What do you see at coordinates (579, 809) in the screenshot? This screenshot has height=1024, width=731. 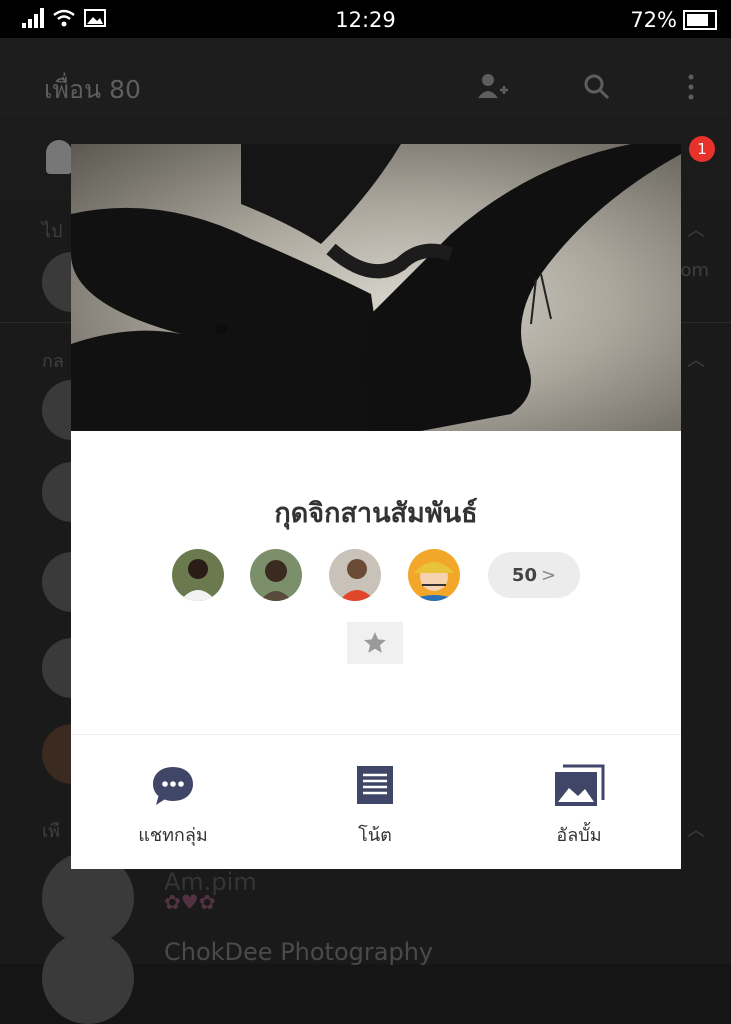 I see `album-button: อัลบั้ม` at bounding box center [579, 809].